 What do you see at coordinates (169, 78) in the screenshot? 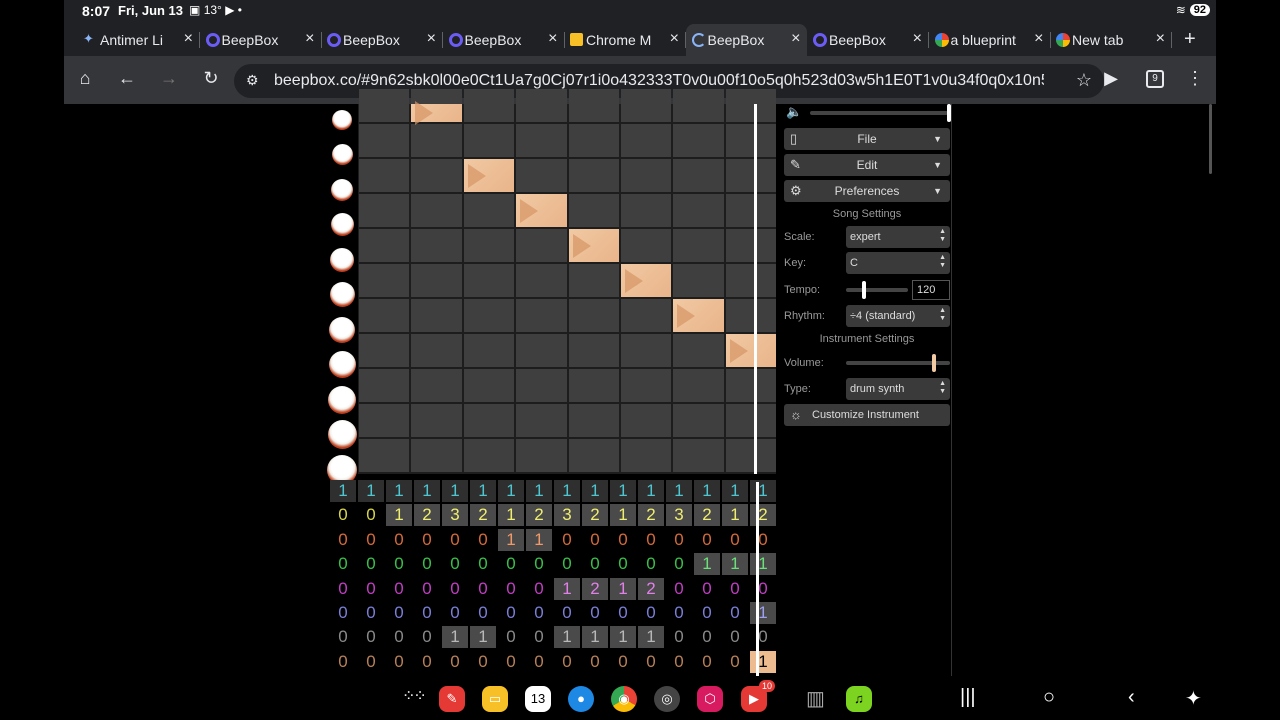
I see `forward-icon: →` at bounding box center [169, 78].